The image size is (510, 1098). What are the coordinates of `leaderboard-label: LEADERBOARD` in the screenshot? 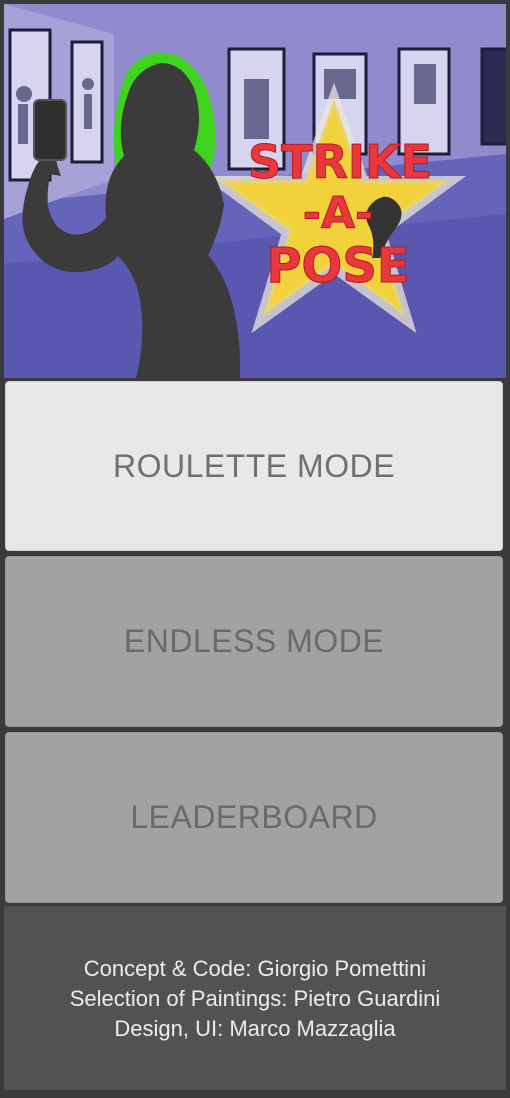 It's located at (254, 817).